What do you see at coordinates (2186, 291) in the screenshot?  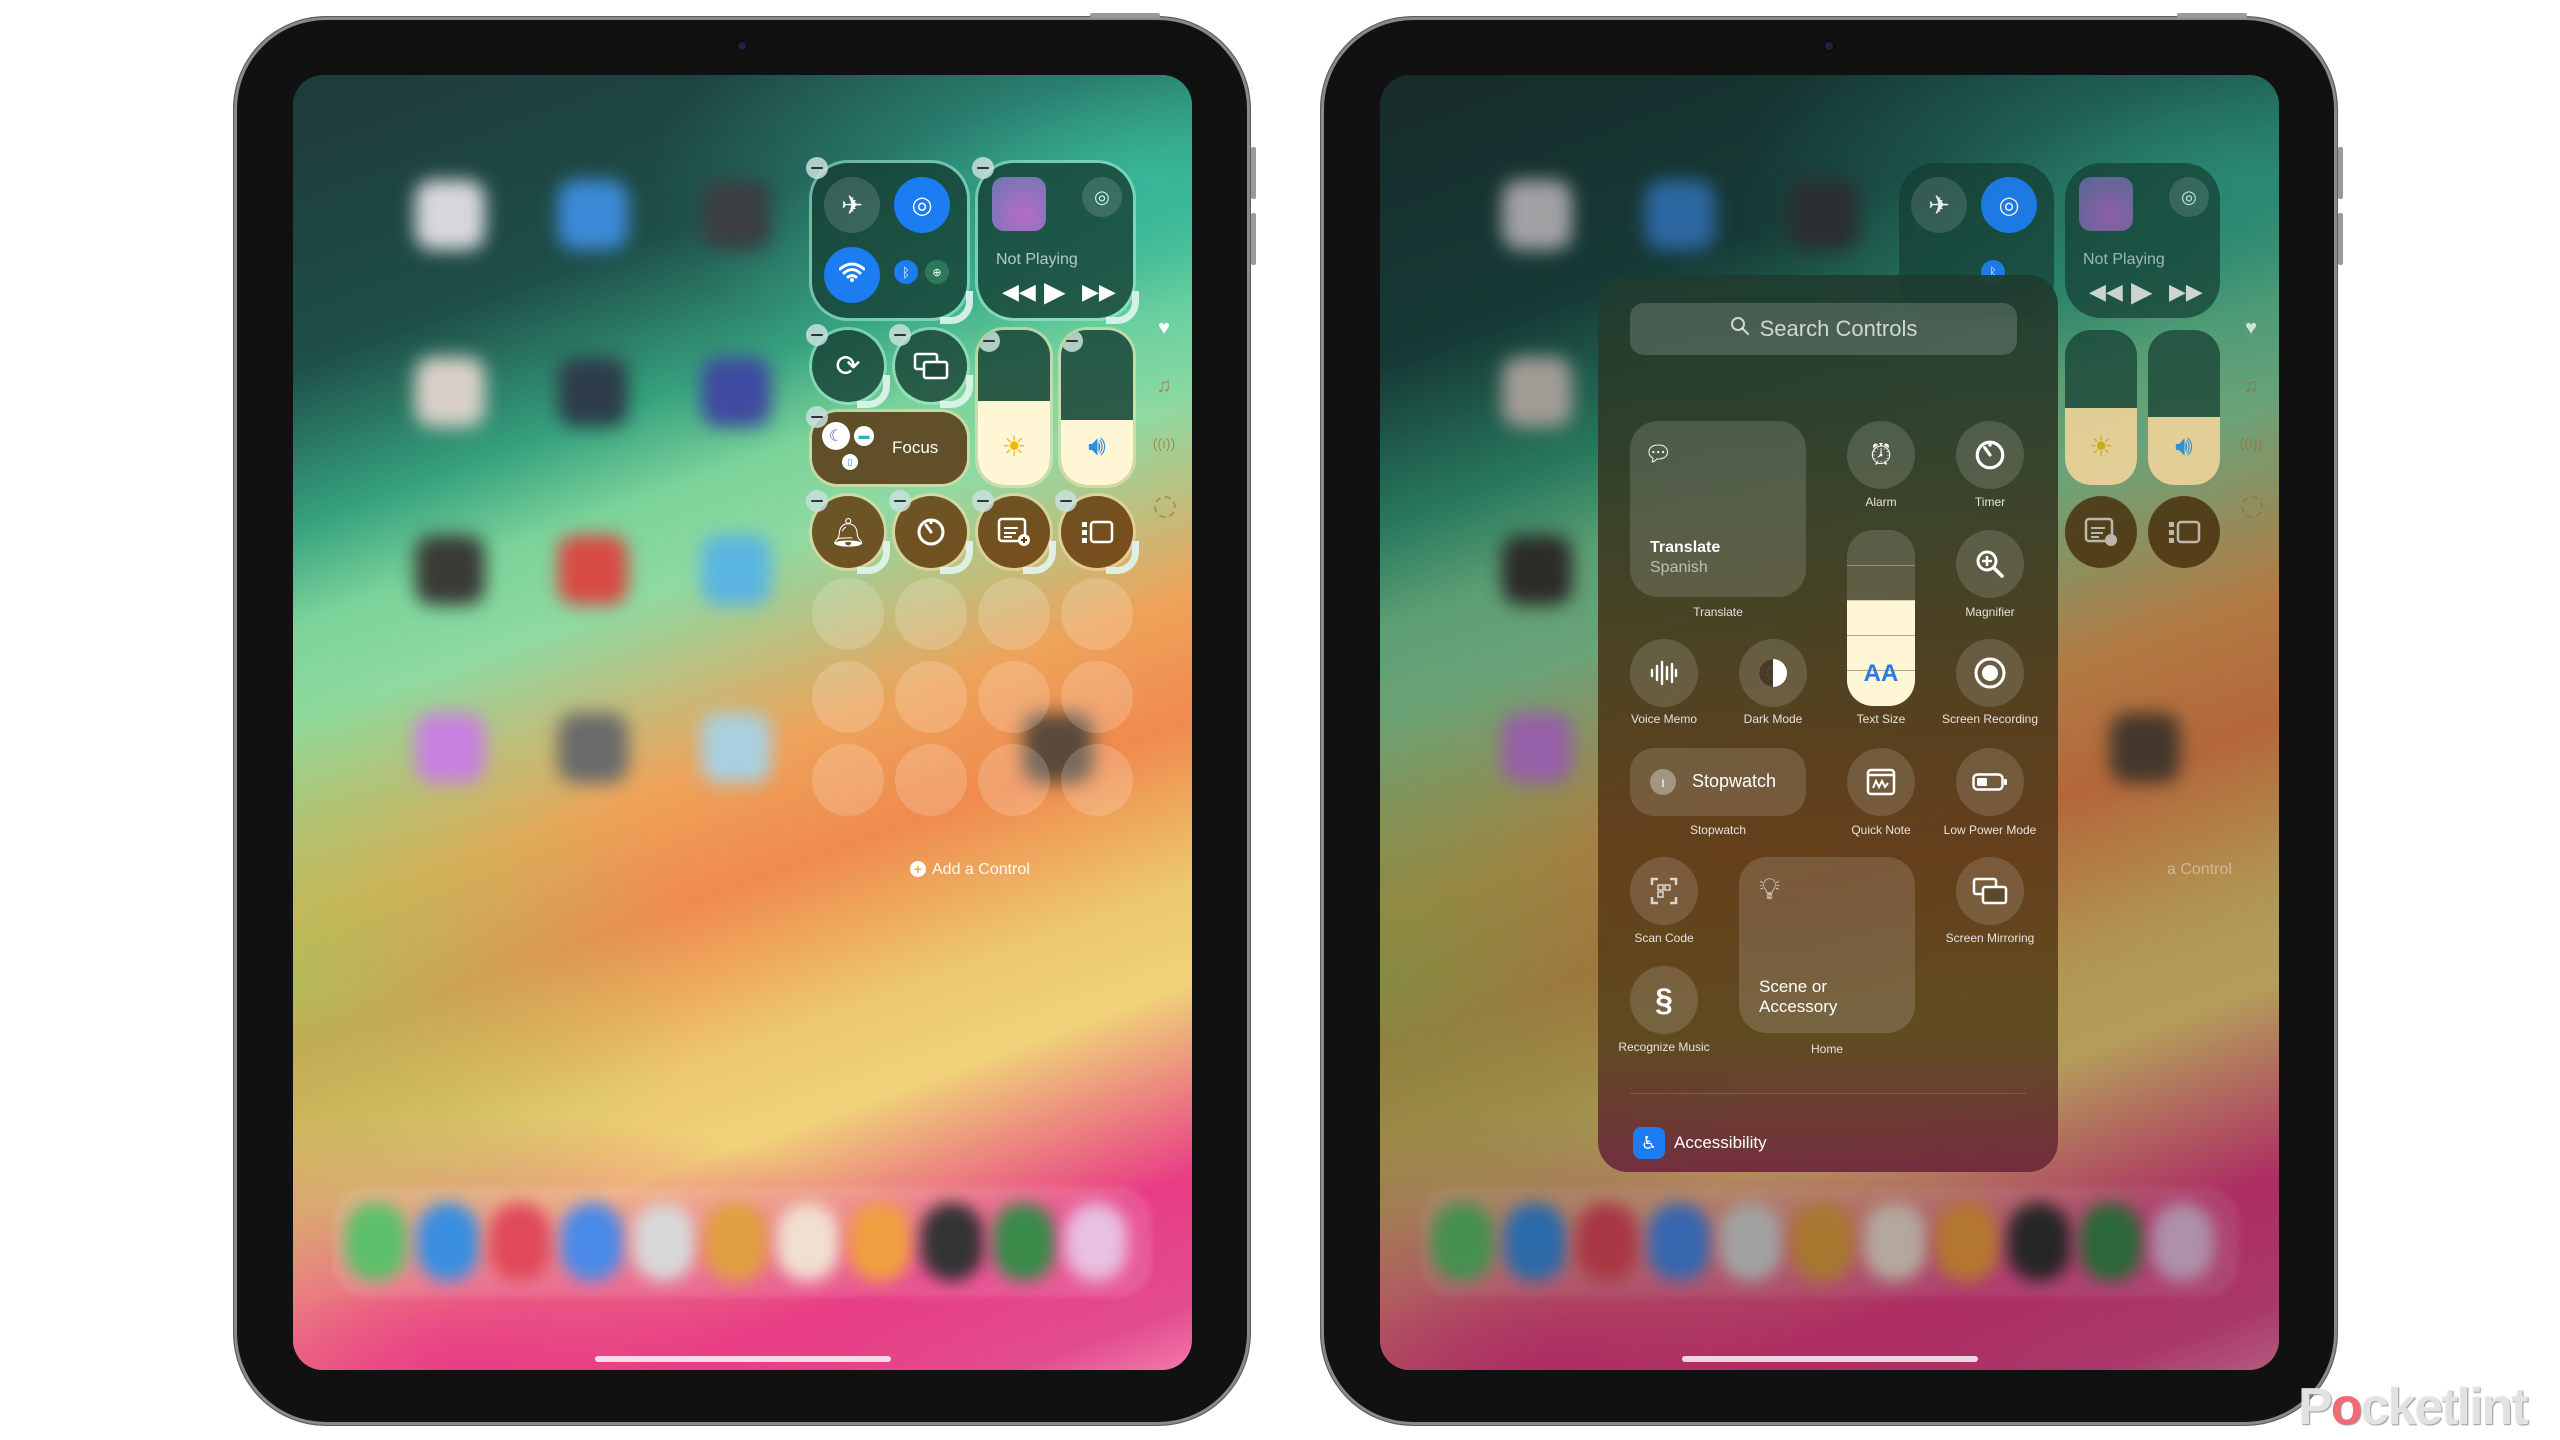 I see `fast-forward-icon: ▶▶` at bounding box center [2186, 291].